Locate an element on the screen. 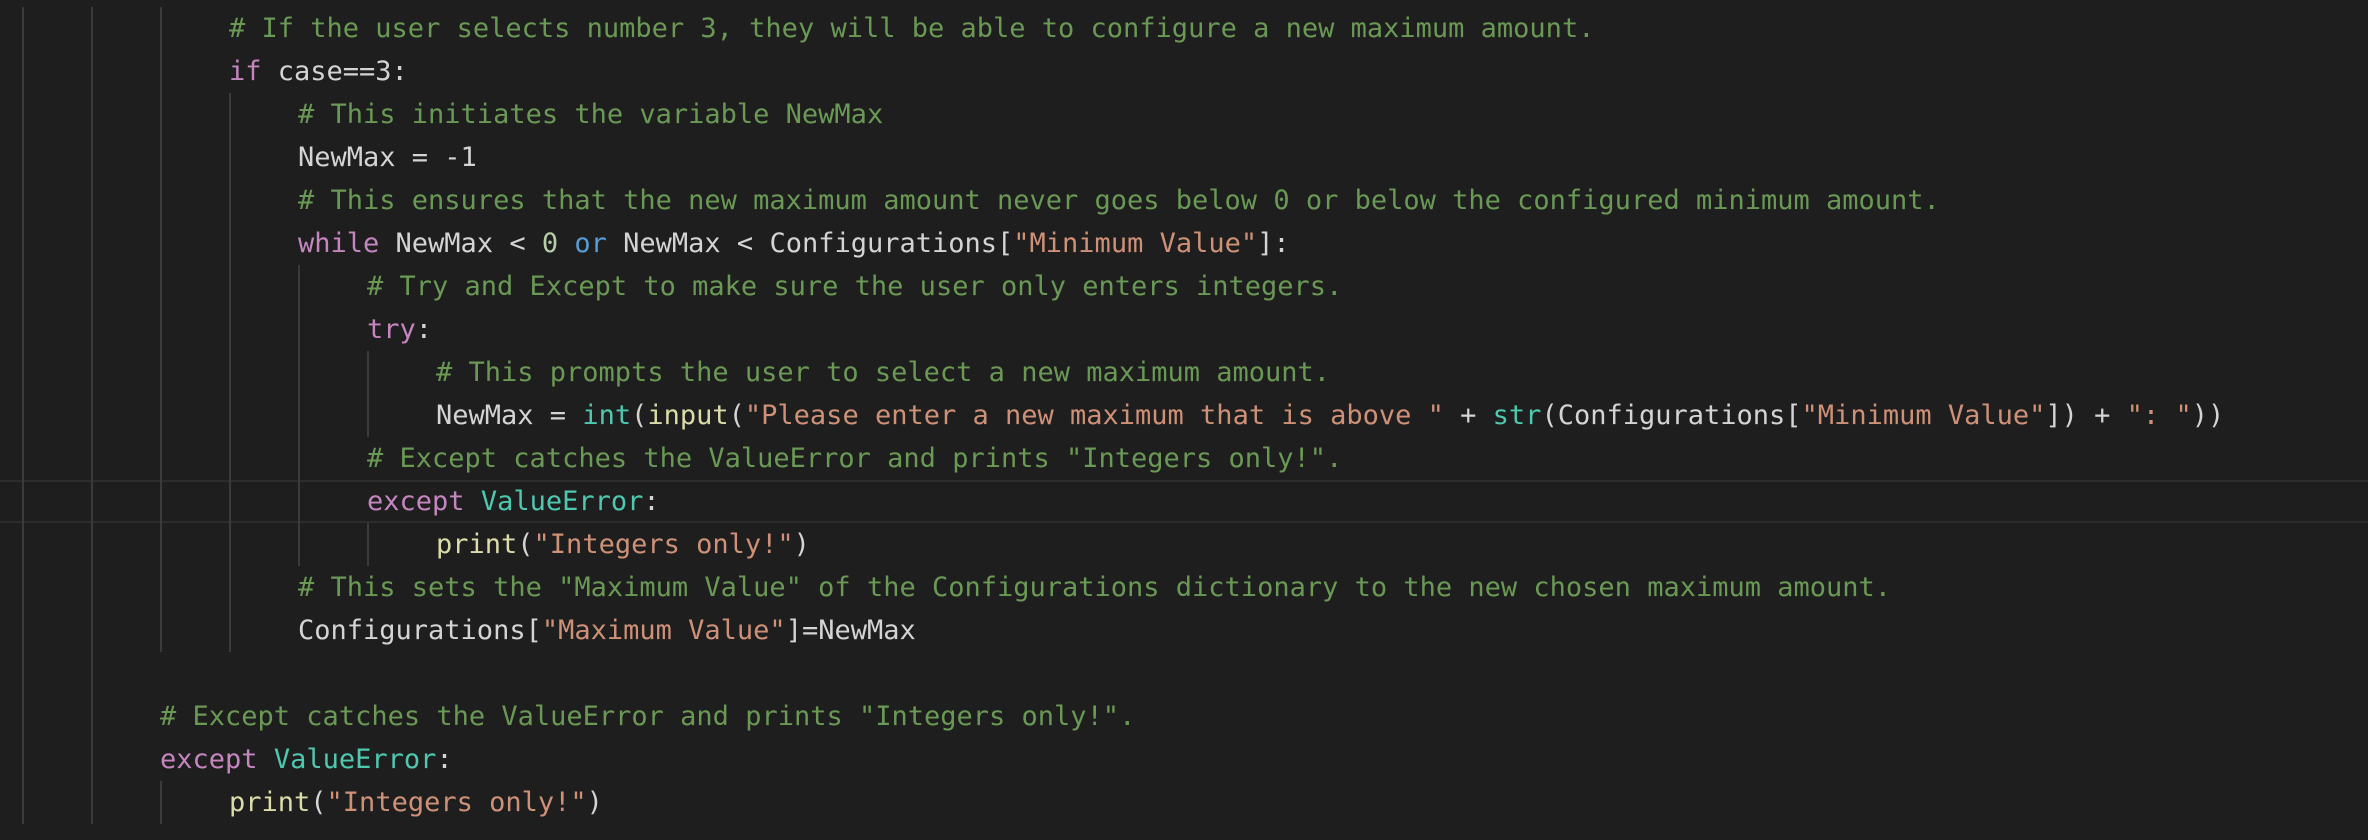 The height and width of the screenshot is (840, 2368). code-line: # This initiates the variable NewMax is located at coordinates (1184, 114).